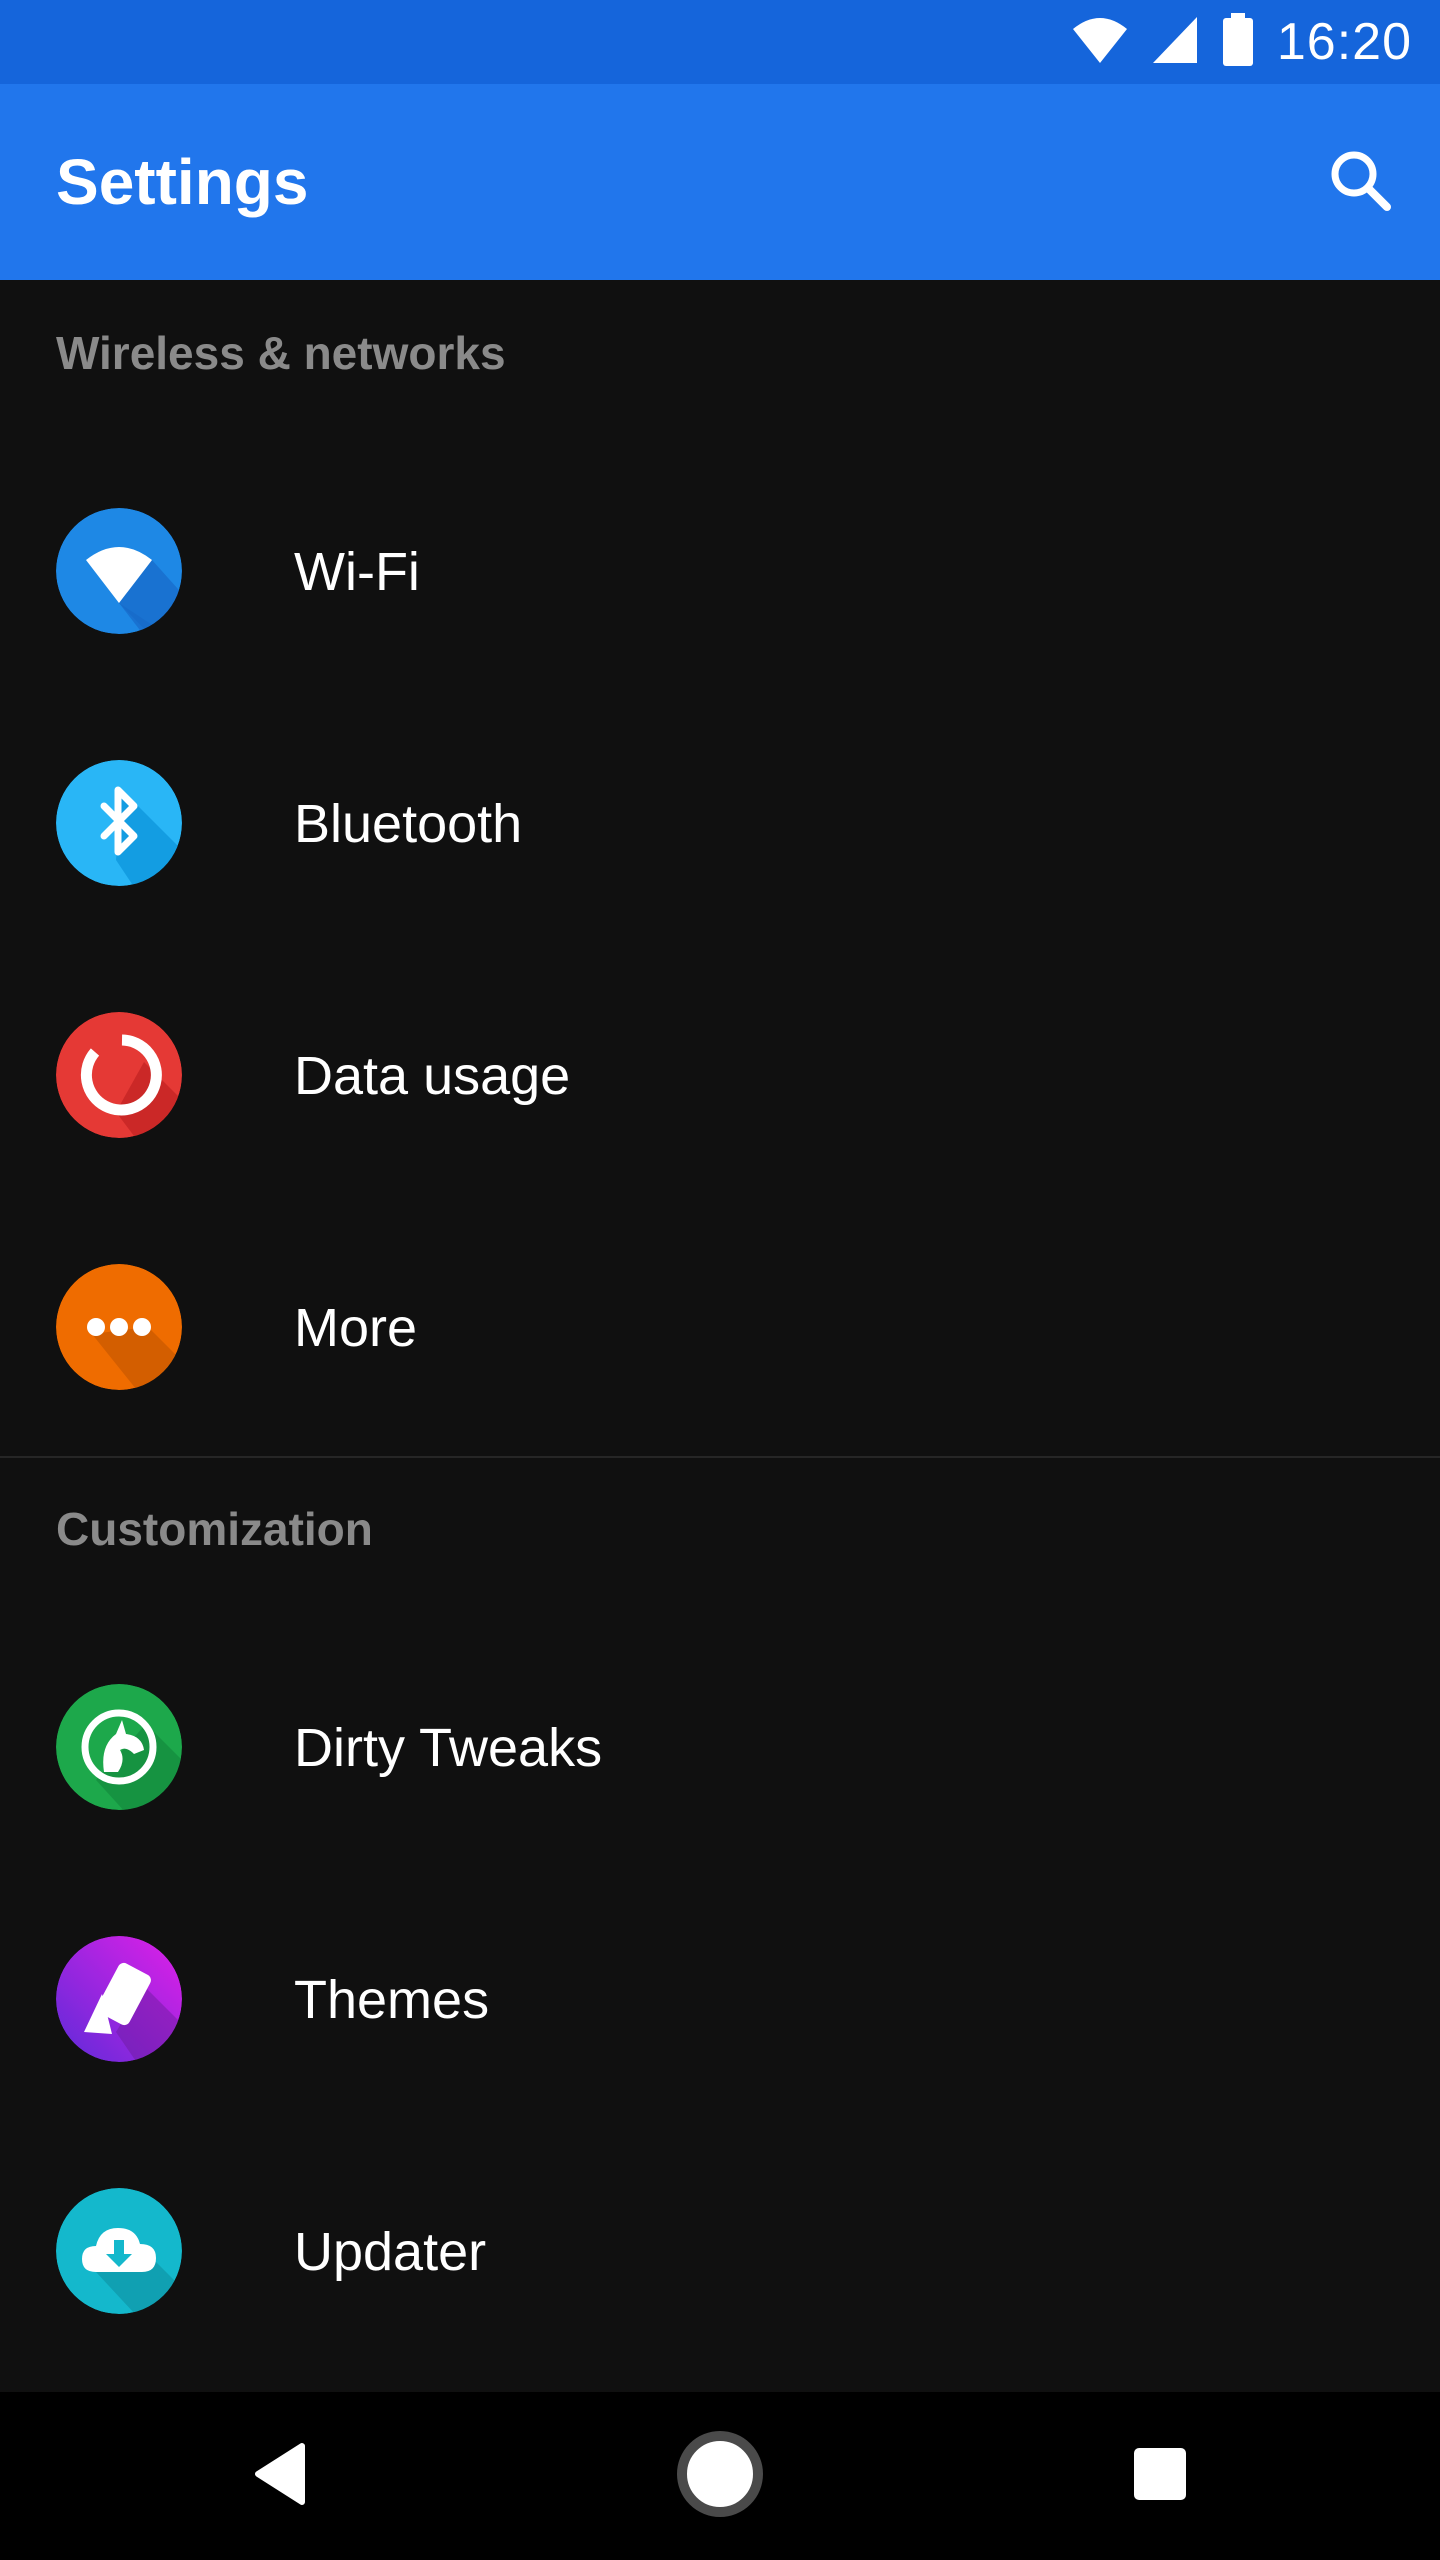 Image resolution: width=1440 pixels, height=2560 pixels. I want to click on recents-button, so click(1160, 2476).